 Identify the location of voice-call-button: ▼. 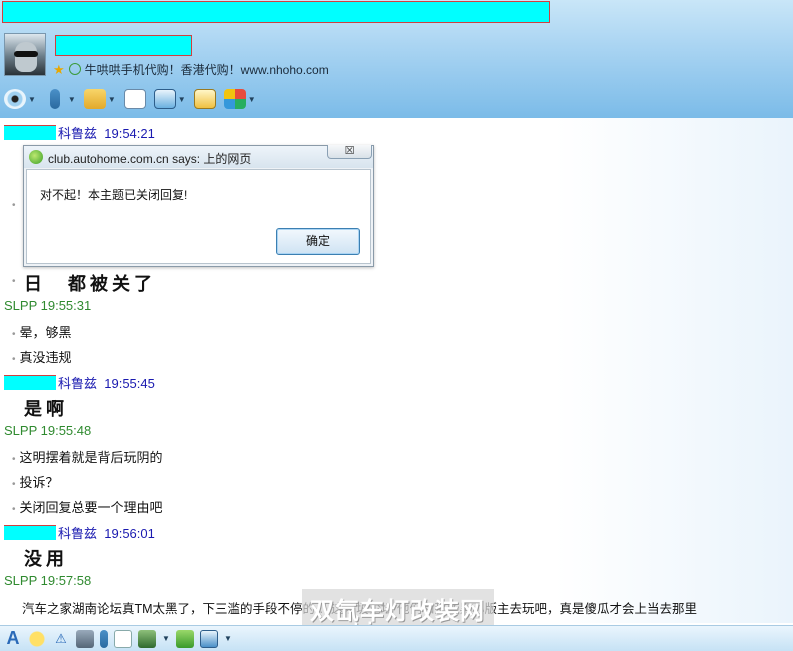
(60, 99).